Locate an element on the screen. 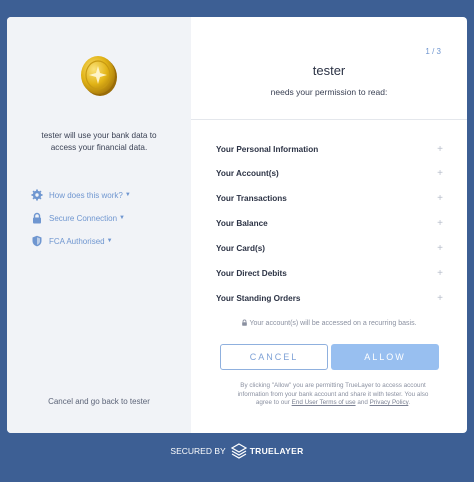 The width and height of the screenshot is (474, 482). how-it-works-label: How does this work? is located at coordinates (86, 195).